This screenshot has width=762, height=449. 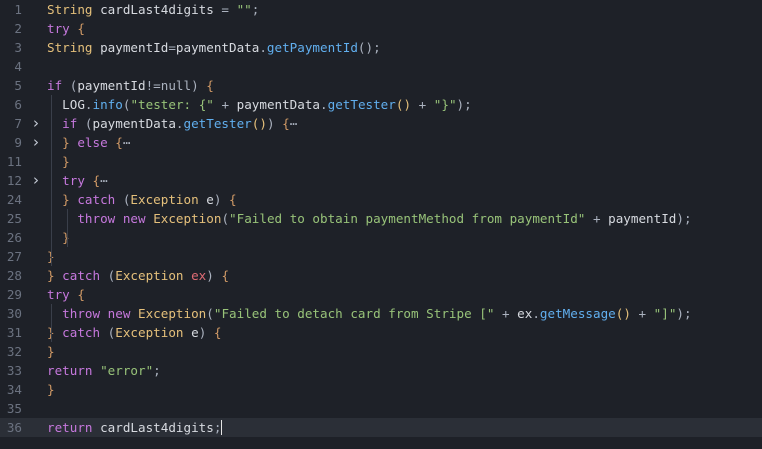 I want to click on code-line: 35, so click(x=381, y=408).